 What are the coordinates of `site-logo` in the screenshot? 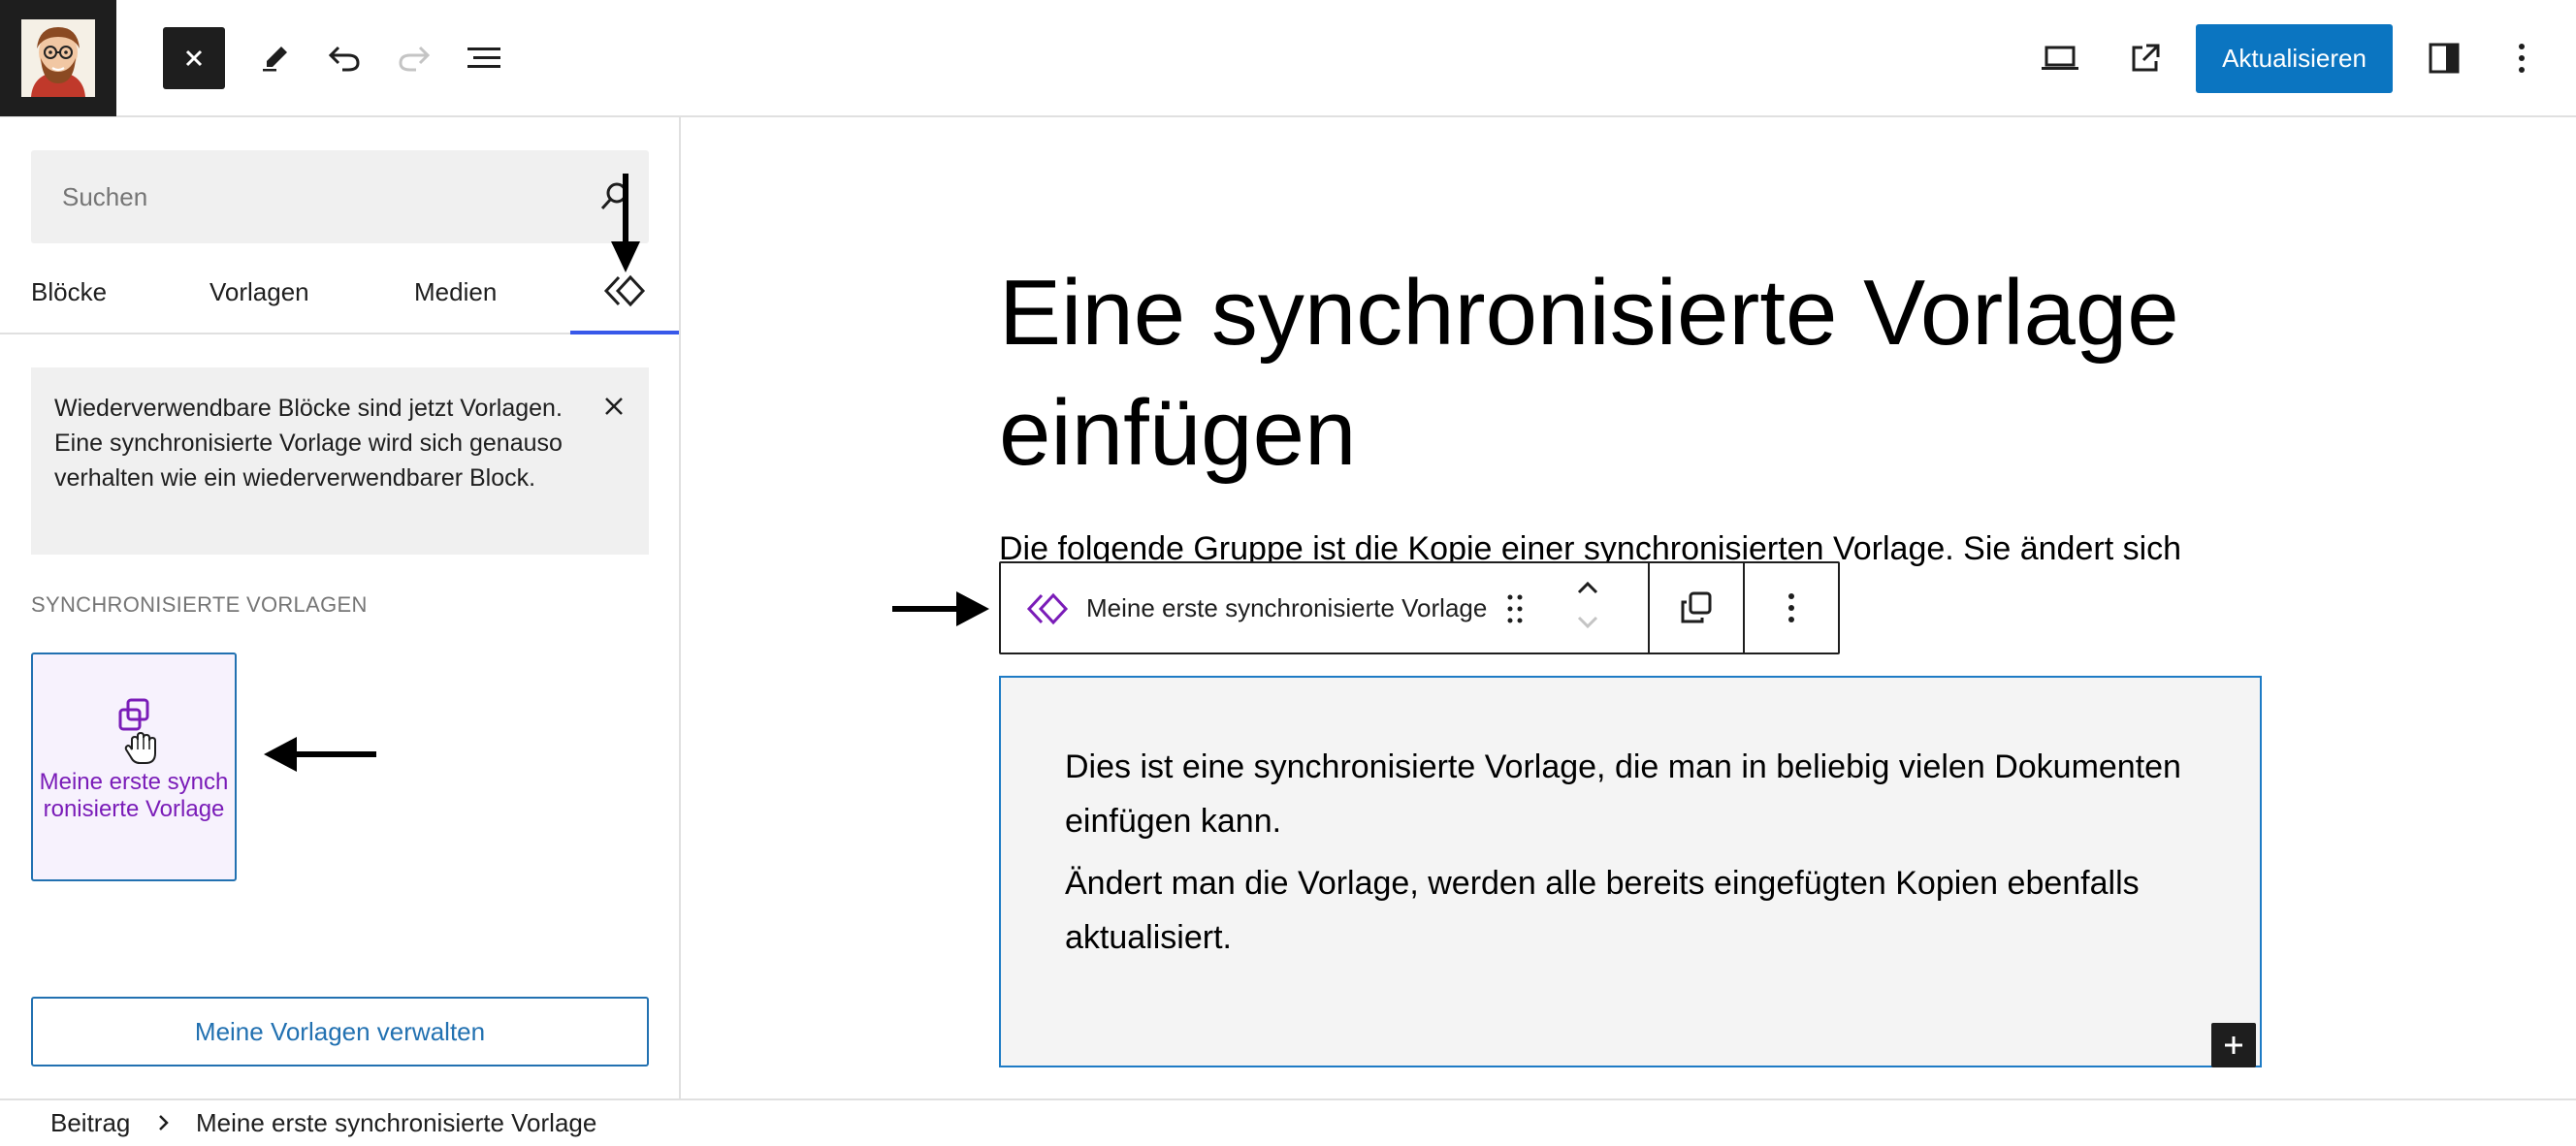 It's located at (58, 58).